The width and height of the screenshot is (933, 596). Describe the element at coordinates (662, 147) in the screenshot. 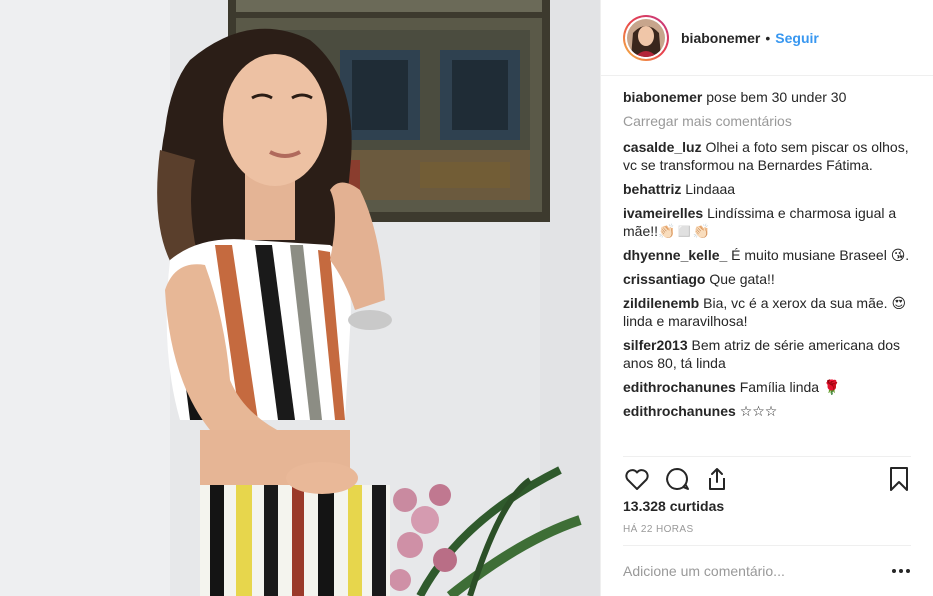

I see `comment-username: casalde_luz` at that location.